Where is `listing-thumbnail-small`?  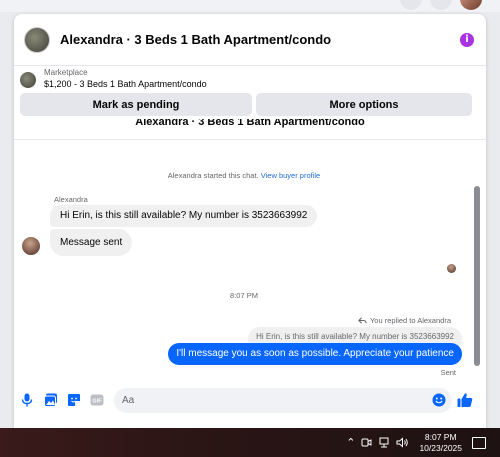 listing-thumbnail-small is located at coordinates (28, 80).